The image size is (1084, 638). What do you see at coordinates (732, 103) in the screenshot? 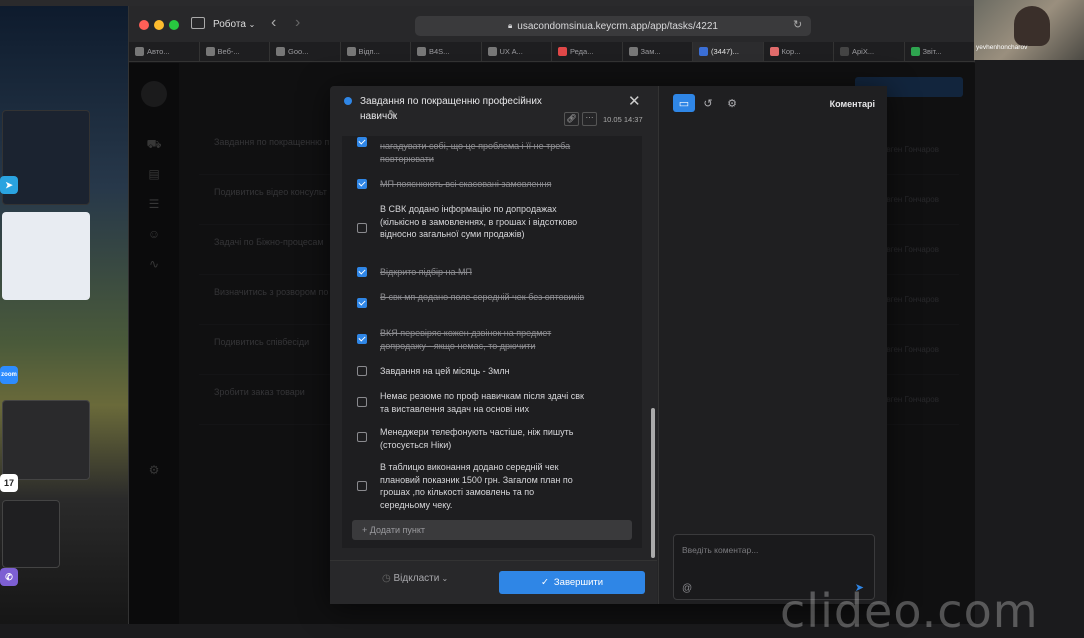
I see `gear-icon: ⚙` at bounding box center [732, 103].